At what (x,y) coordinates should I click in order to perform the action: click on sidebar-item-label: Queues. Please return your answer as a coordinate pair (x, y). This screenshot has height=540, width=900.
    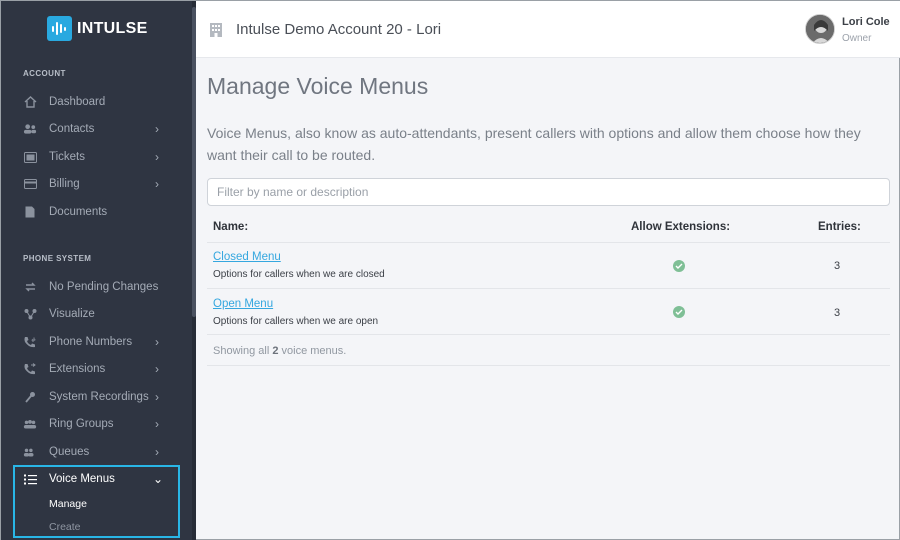
    Looking at the image, I should click on (69, 452).